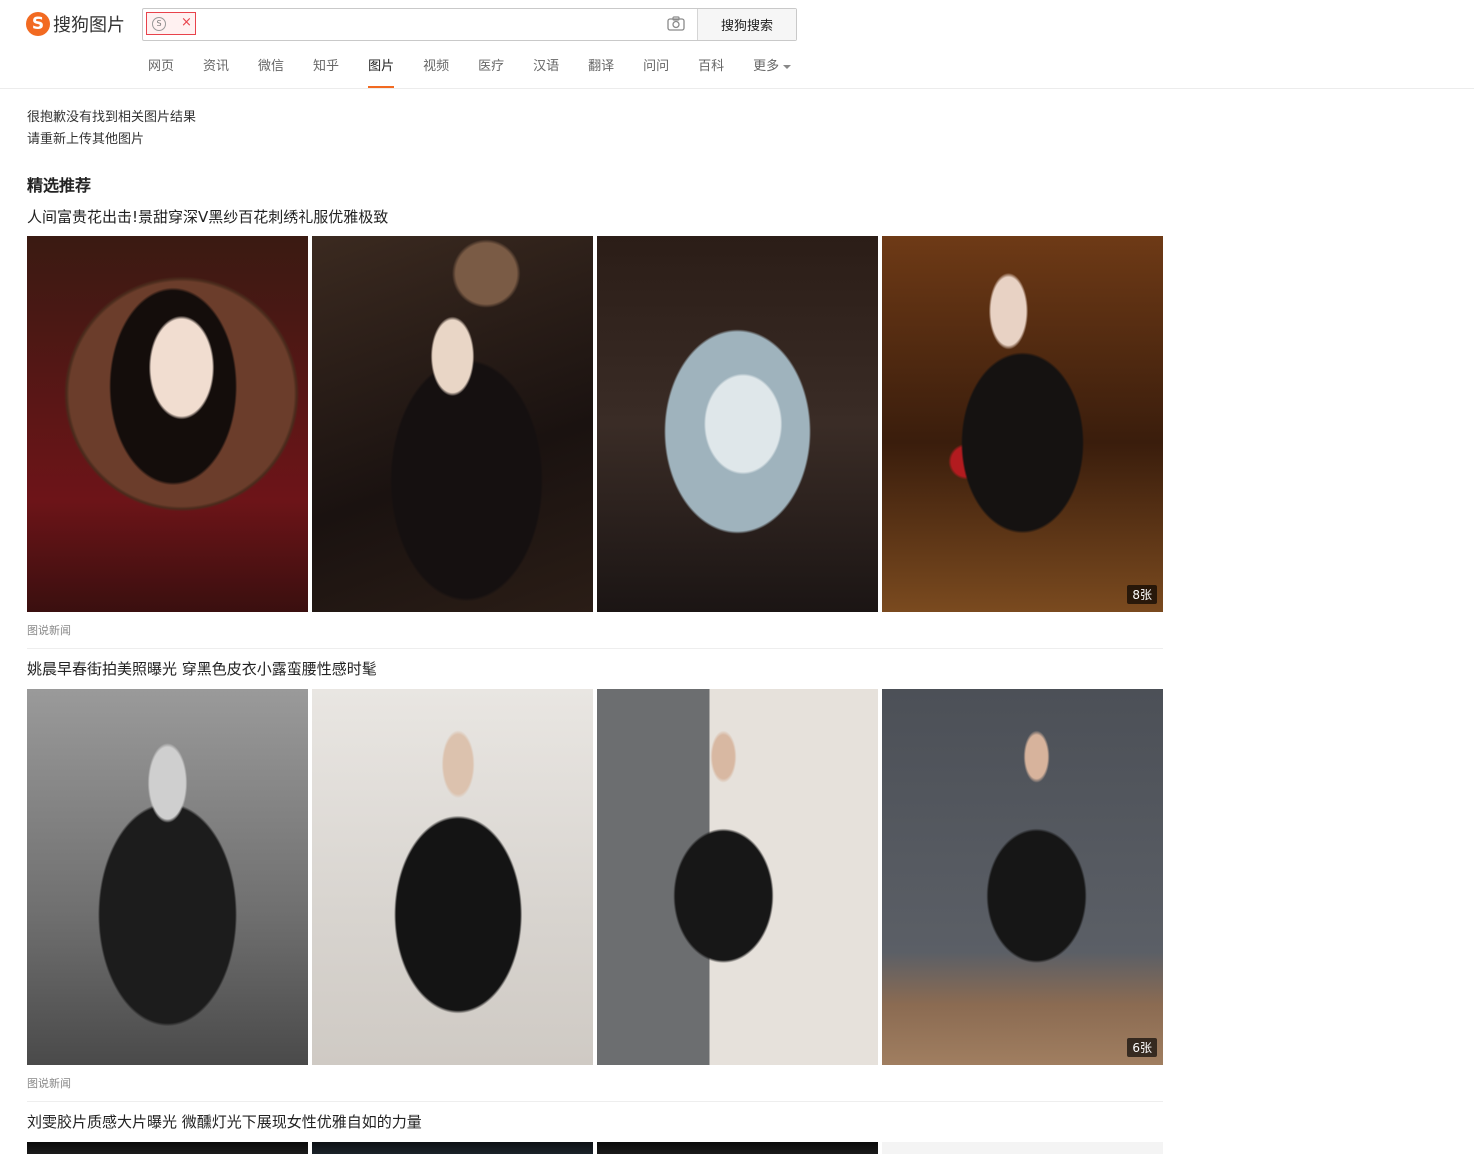 The image size is (1474, 1154). I want to click on caret-down-icon, so click(787, 66).